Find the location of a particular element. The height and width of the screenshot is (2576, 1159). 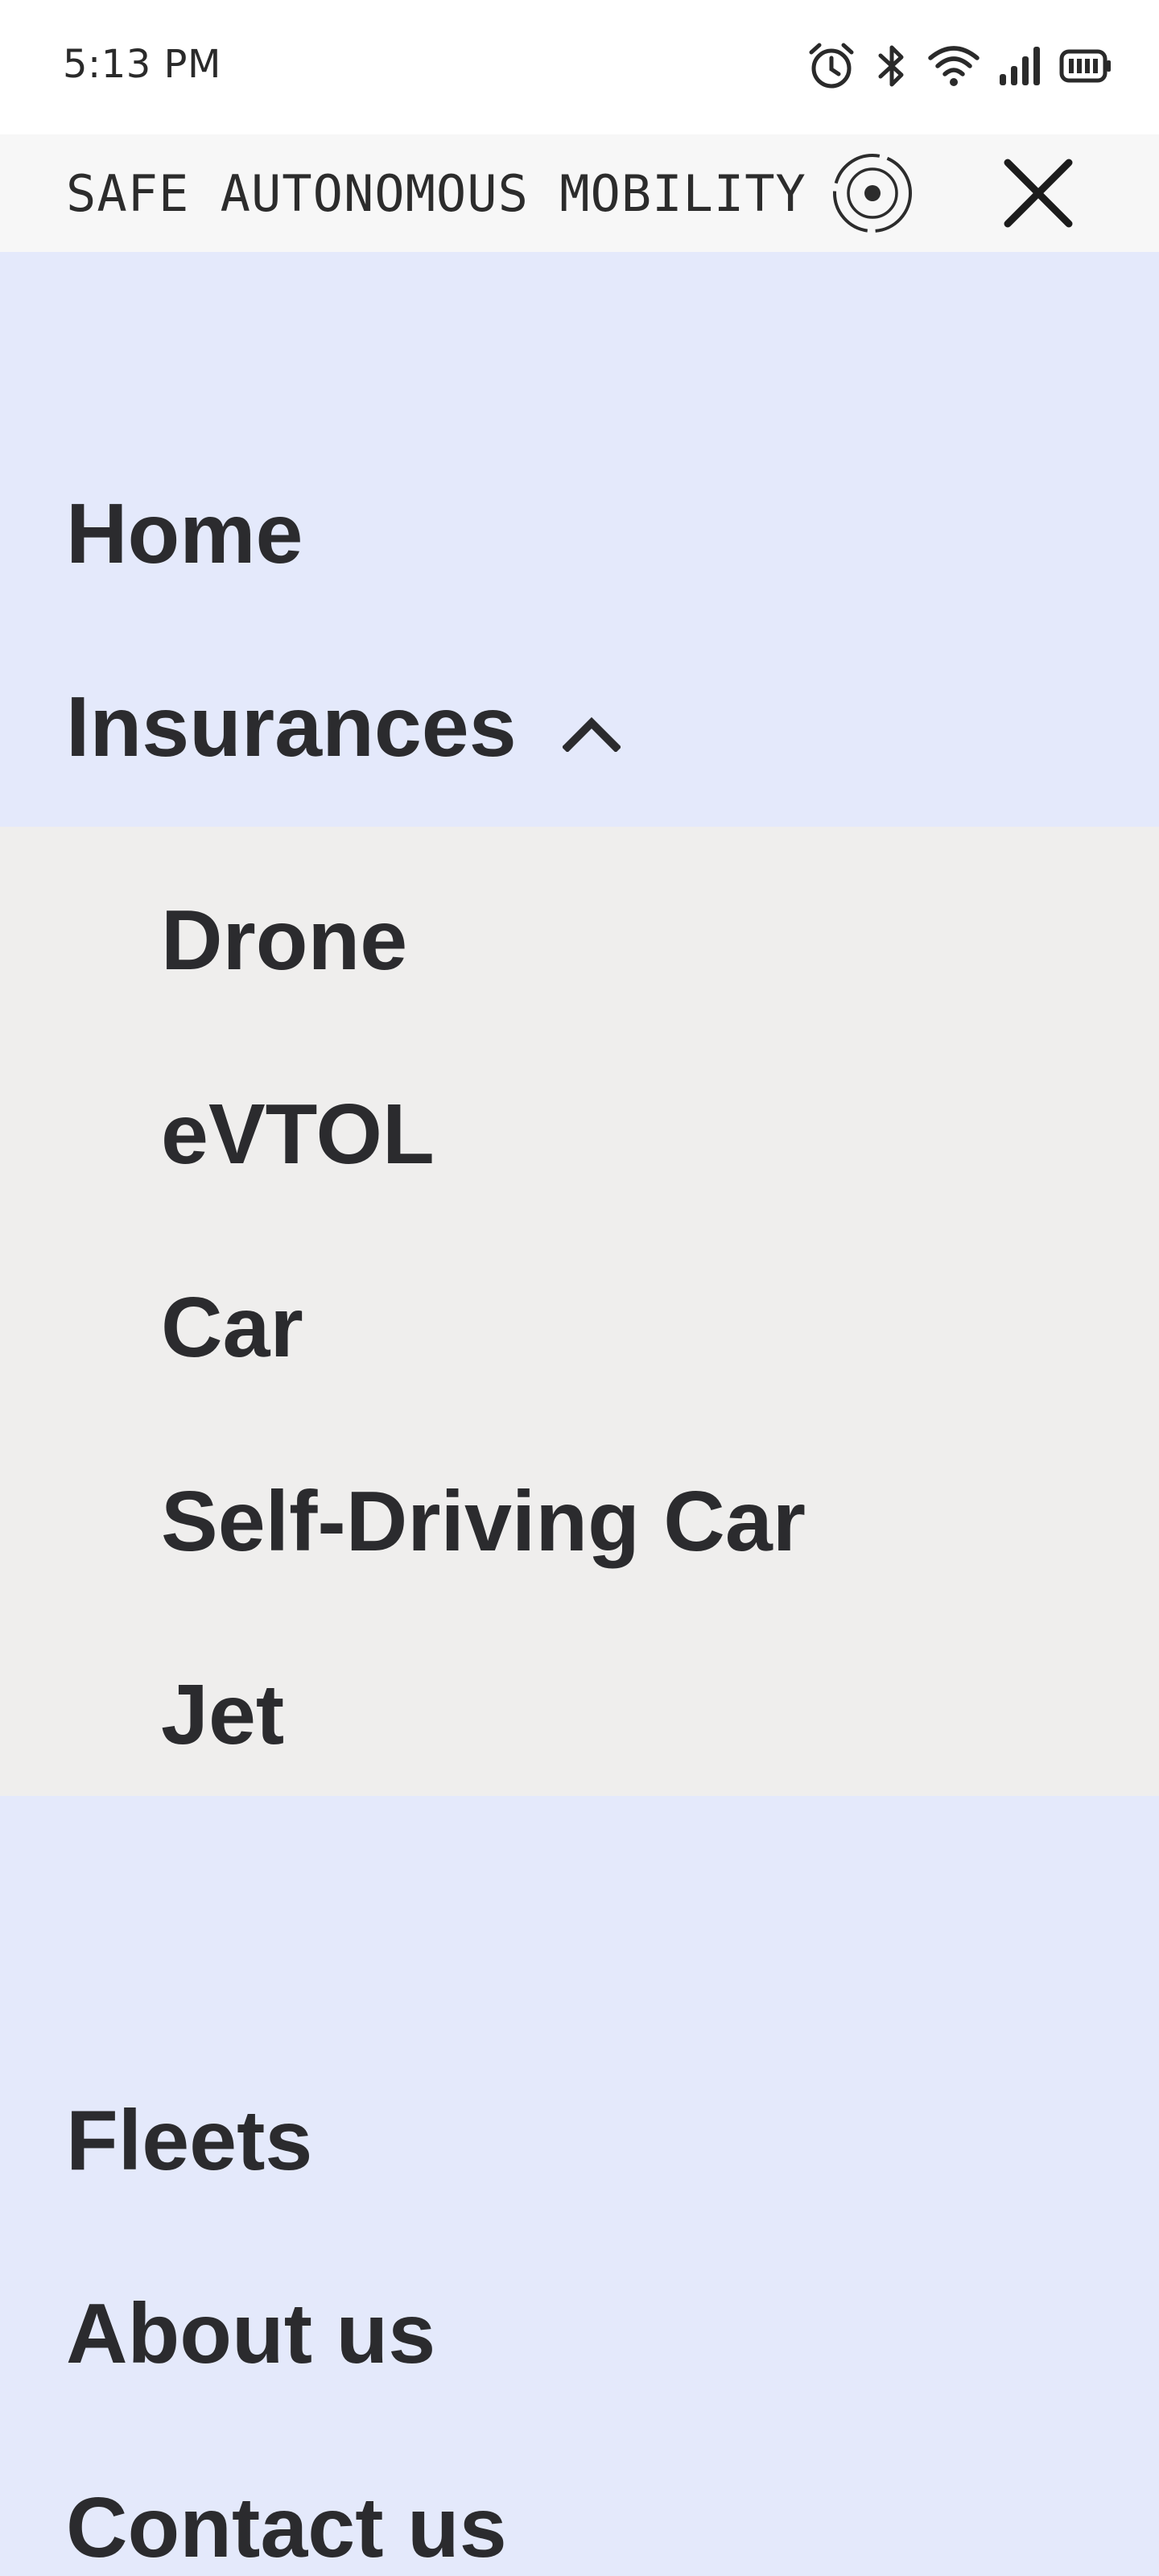

chevron-up-icon is located at coordinates (592, 734).